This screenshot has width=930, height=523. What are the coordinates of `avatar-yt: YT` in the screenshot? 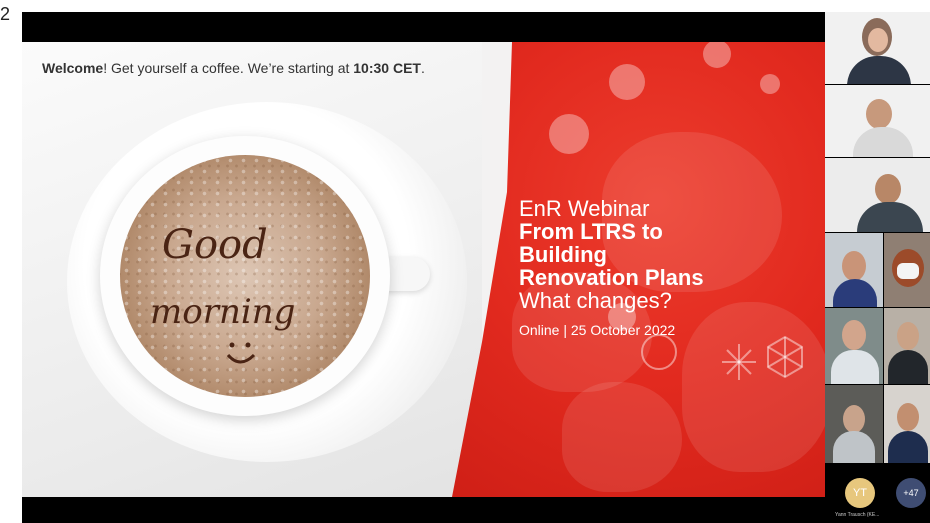 It's located at (860, 493).